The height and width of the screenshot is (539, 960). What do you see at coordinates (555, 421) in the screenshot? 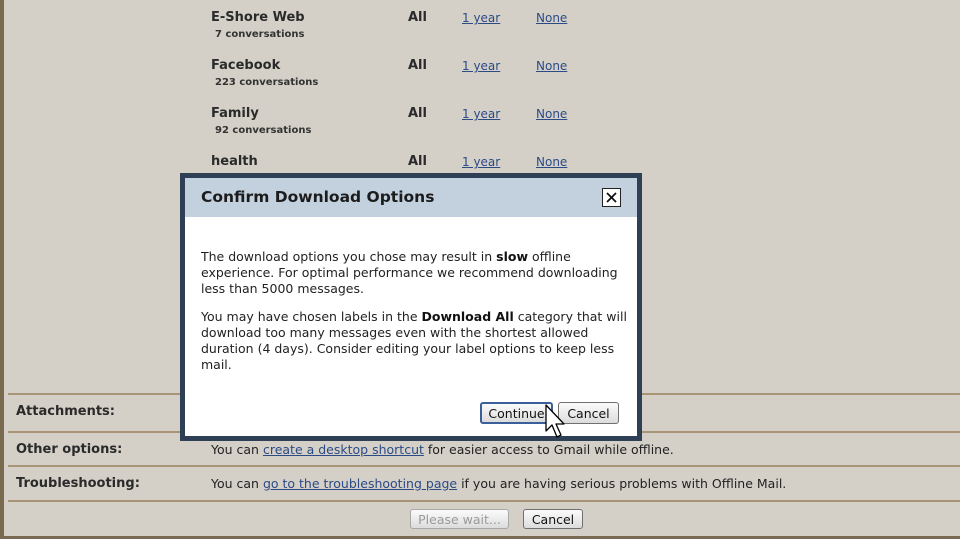
I see `mouse-cursor-icon` at bounding box center [555, 421].